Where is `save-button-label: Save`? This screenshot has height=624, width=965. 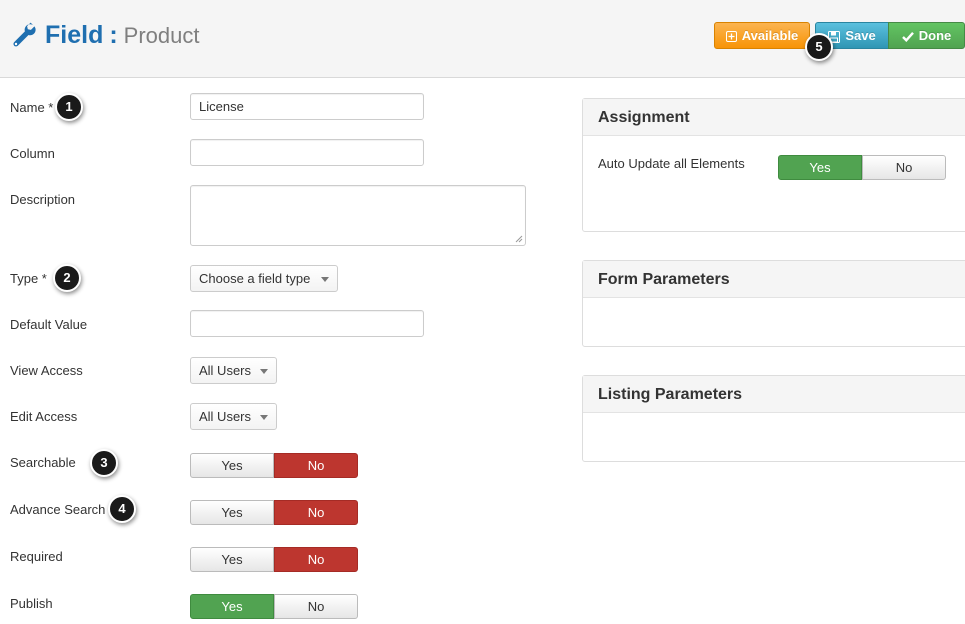 save-button-label: Save is located at coordinates (860, 35).